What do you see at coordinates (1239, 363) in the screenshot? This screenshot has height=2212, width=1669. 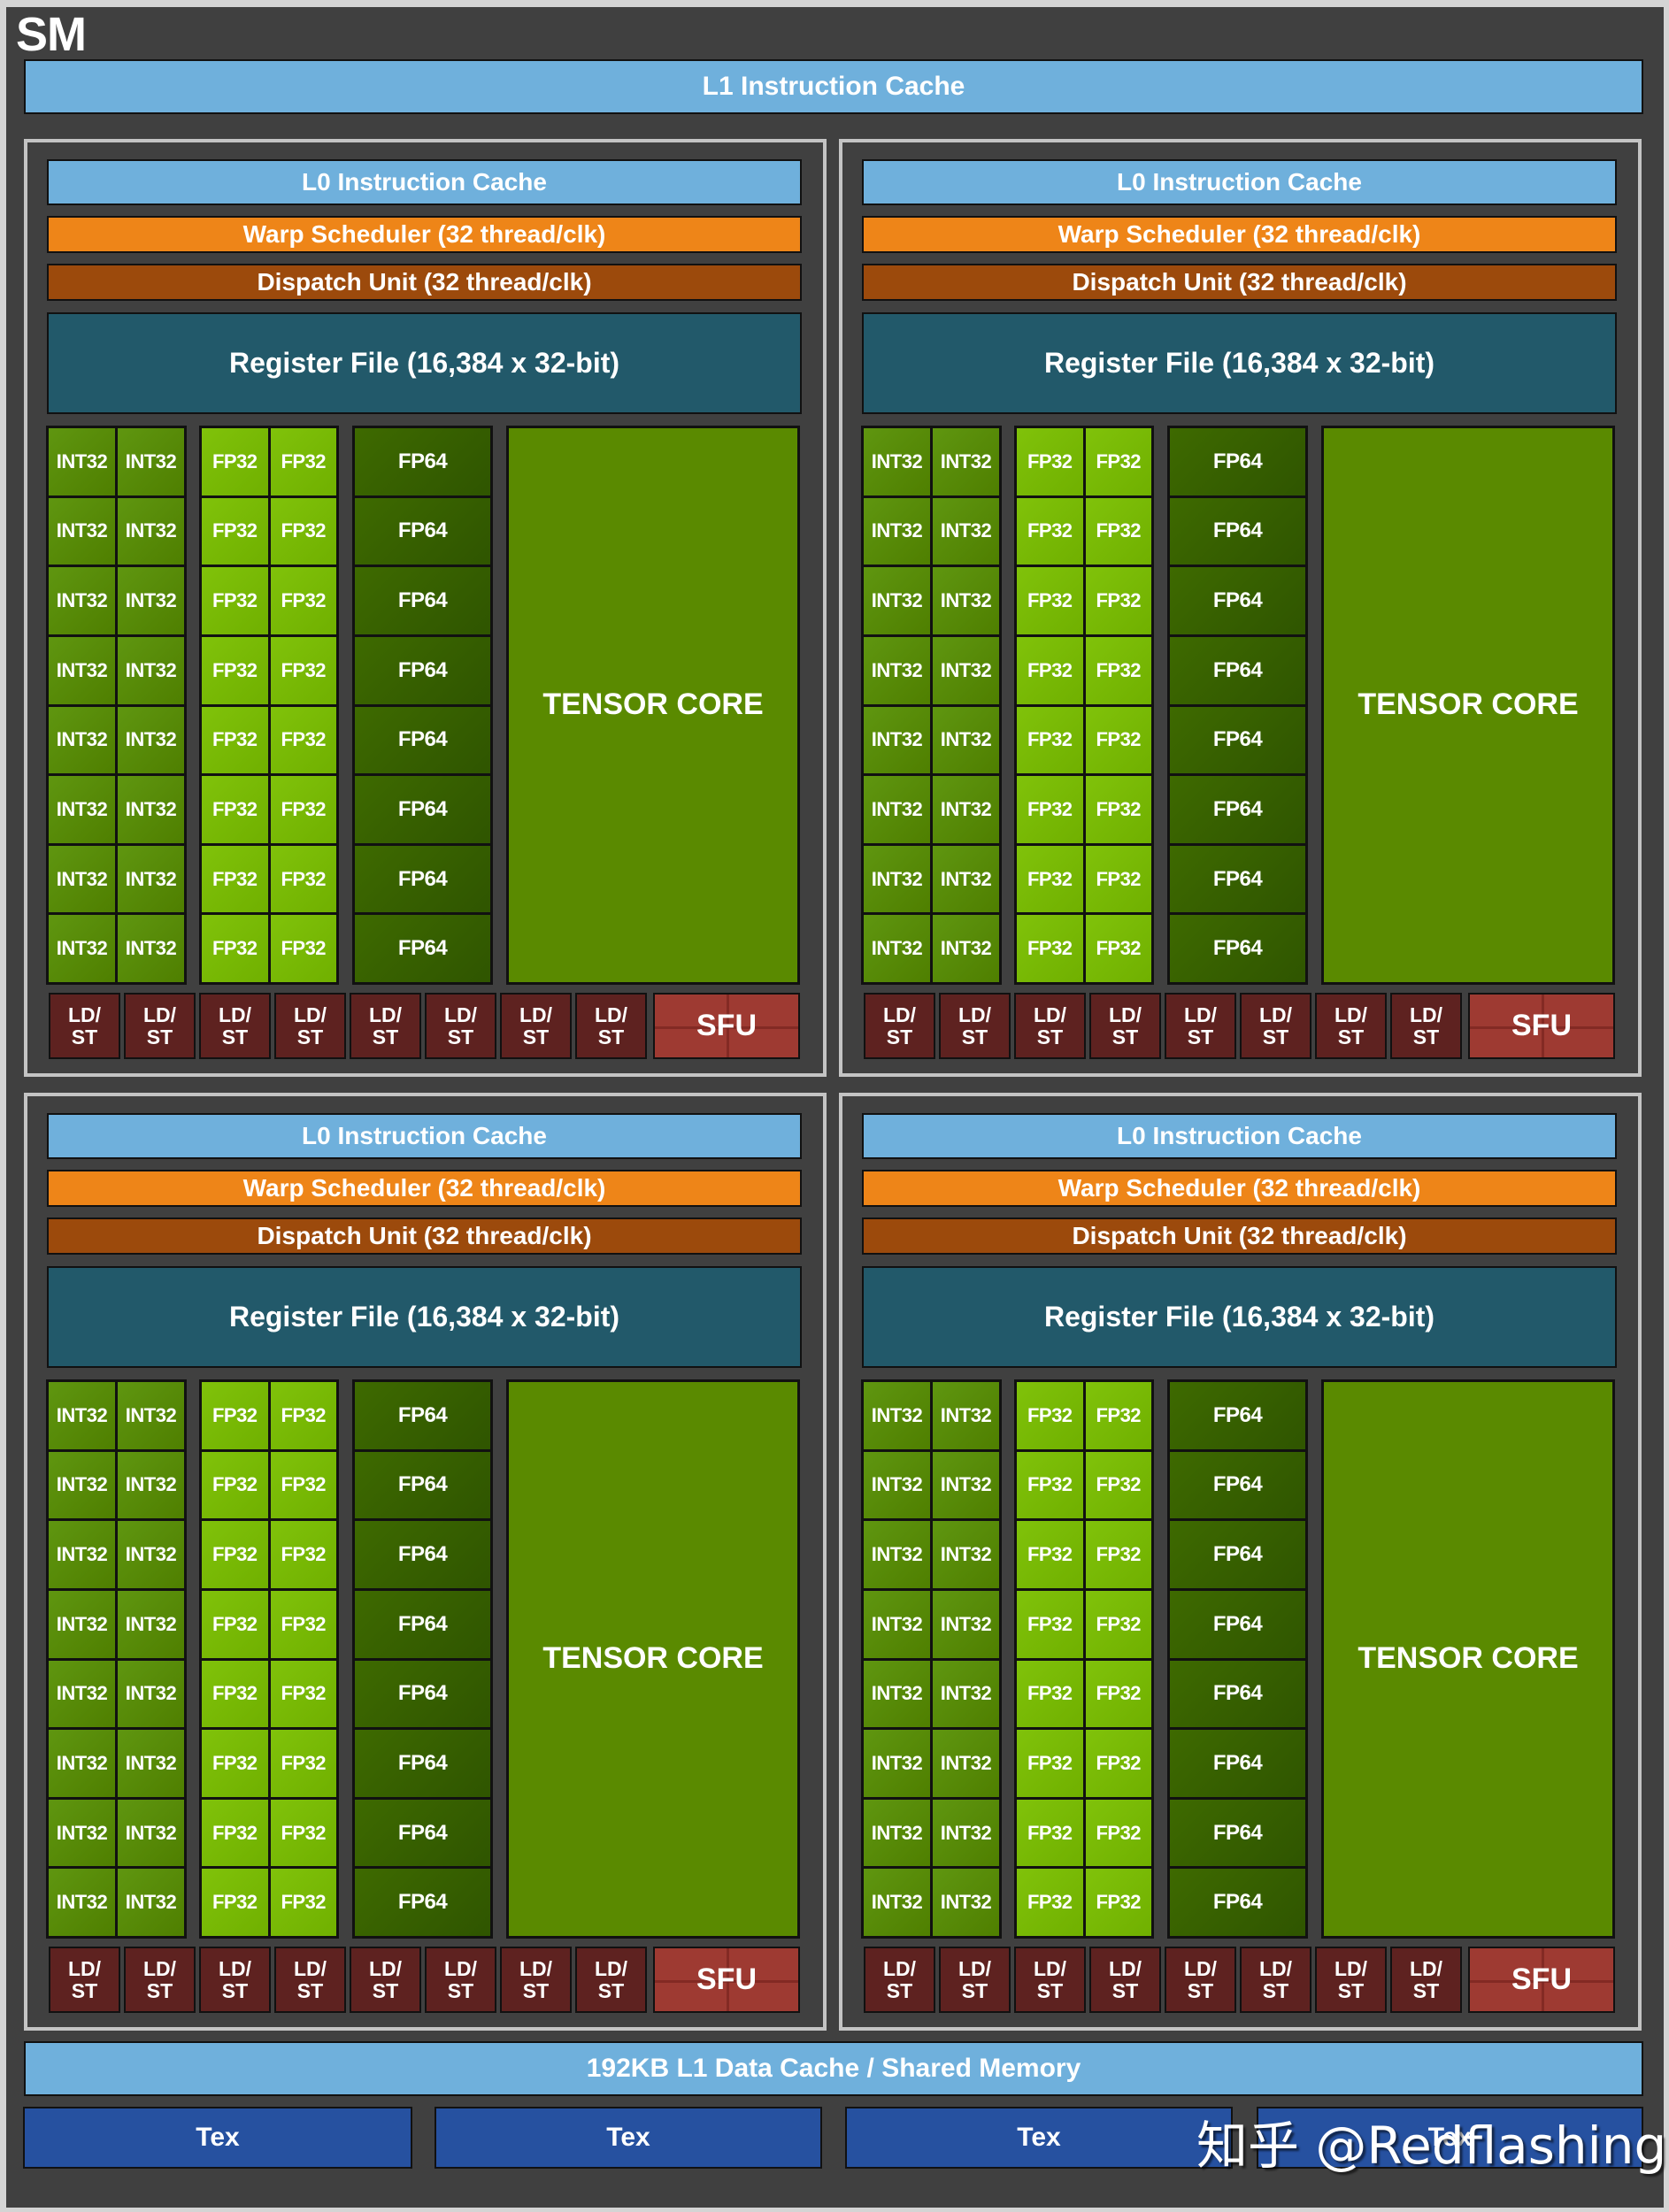 I see `register-file: Register File (16,384 x 32-bit)` at bounding box center [1239, 363].